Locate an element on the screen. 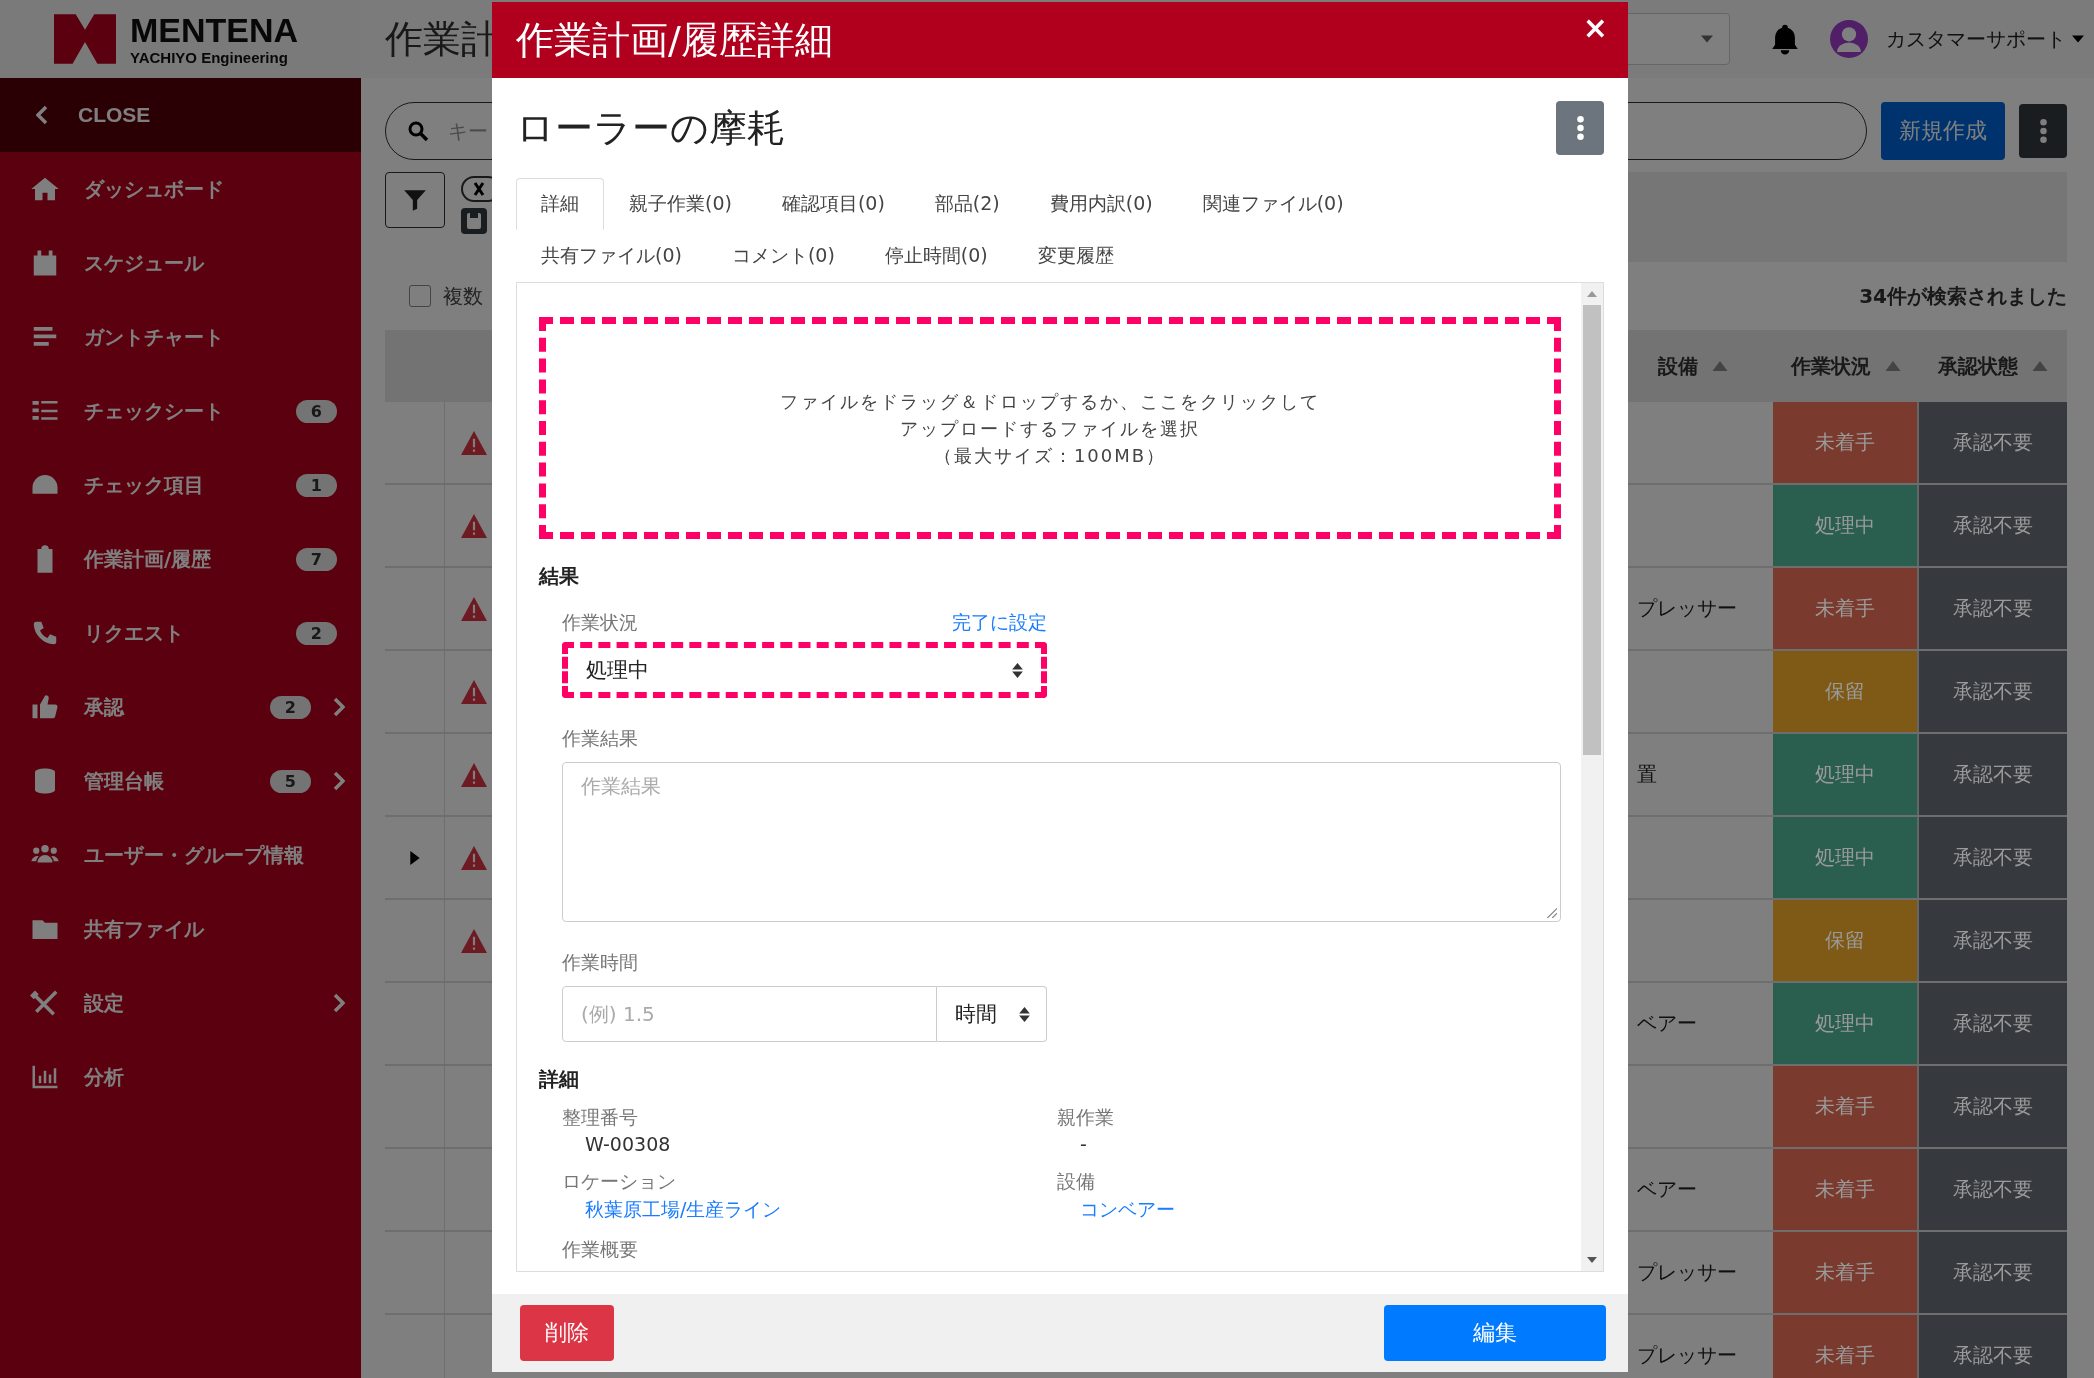 This screenshot has width=2094, height=1378. expand-caret-icon is located at coordinates (414, 857).